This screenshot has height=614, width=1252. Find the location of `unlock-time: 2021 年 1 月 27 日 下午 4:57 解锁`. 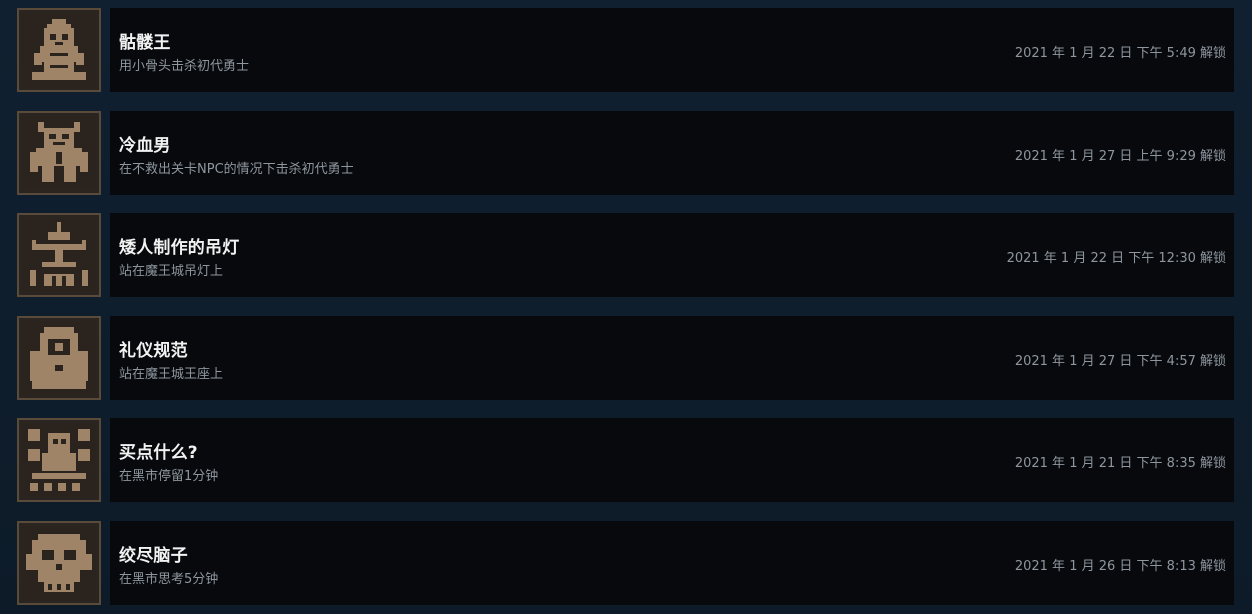

unlock-time: 2021 年 1 月 27 日 下午 4:57 解锁 is located at coordinates (1120, 361).